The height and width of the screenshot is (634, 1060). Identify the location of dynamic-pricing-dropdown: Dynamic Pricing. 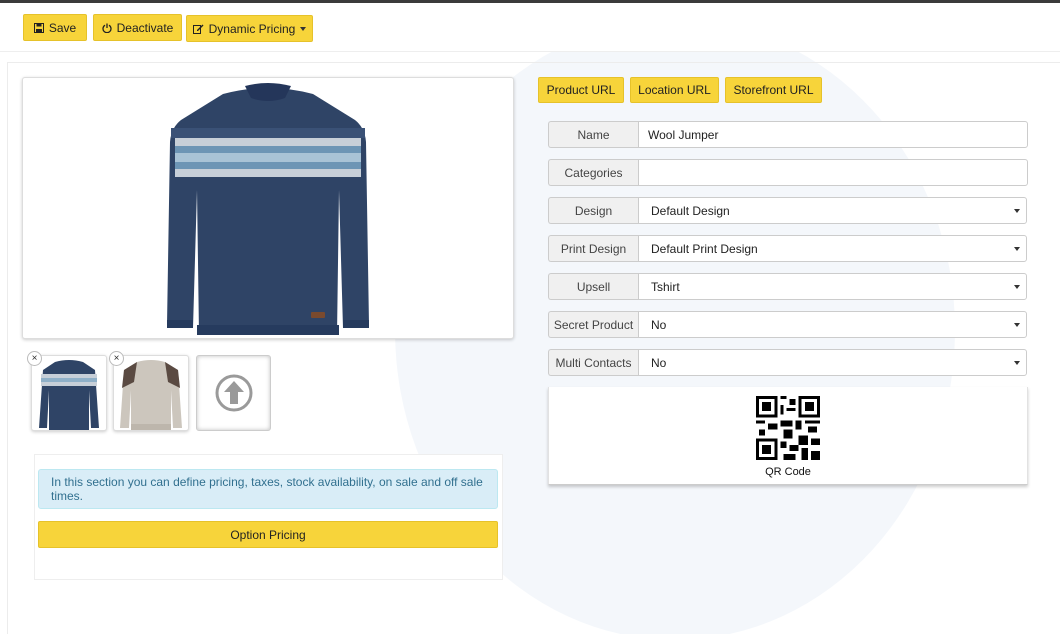
(249, 28).